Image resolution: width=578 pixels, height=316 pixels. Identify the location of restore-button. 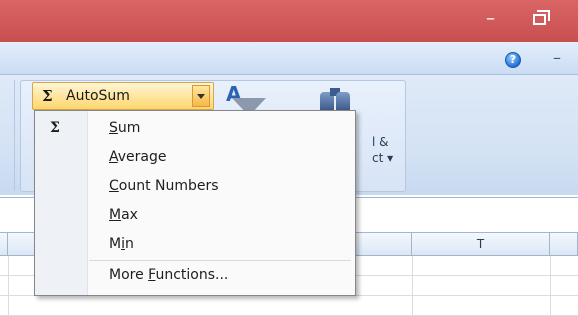
(541, 17).